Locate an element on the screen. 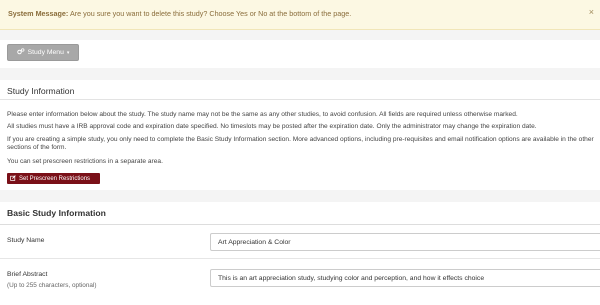 This screenshot has height=305, width=600. study-information-title: Study Information is located at coordinates (41, 91).